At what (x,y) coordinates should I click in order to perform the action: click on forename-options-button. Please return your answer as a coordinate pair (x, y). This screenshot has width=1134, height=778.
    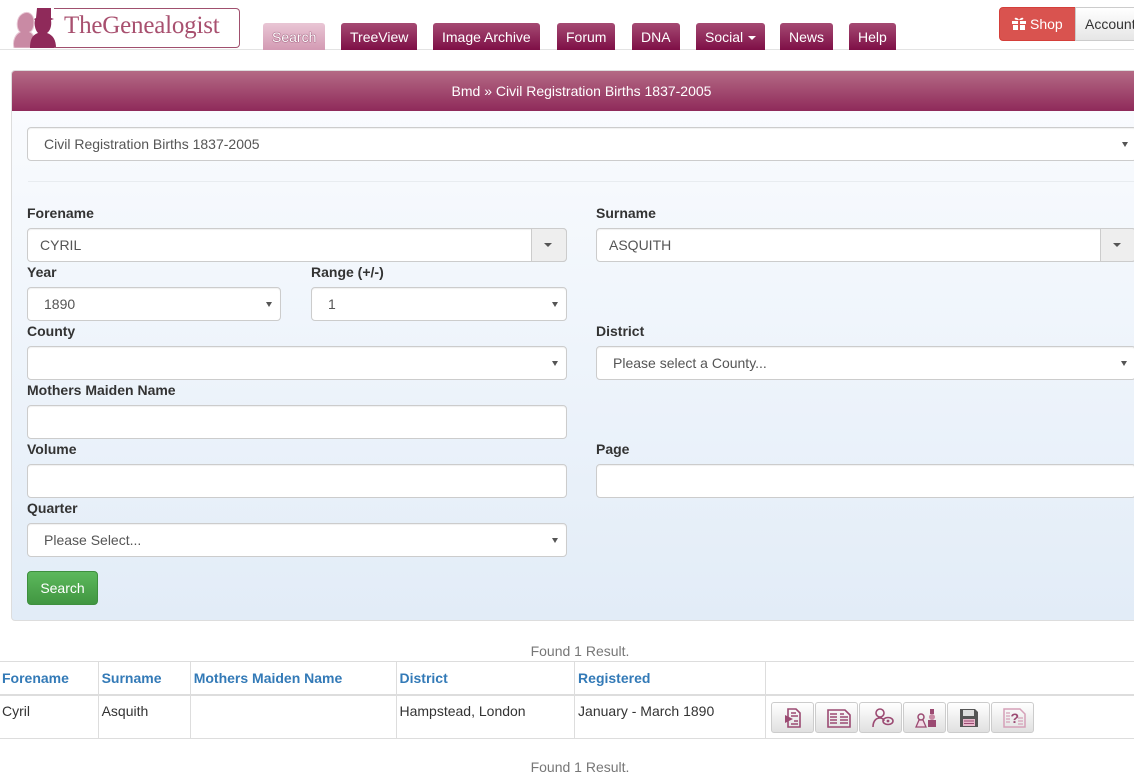
    Looking at the image, I should click on (549, 245).